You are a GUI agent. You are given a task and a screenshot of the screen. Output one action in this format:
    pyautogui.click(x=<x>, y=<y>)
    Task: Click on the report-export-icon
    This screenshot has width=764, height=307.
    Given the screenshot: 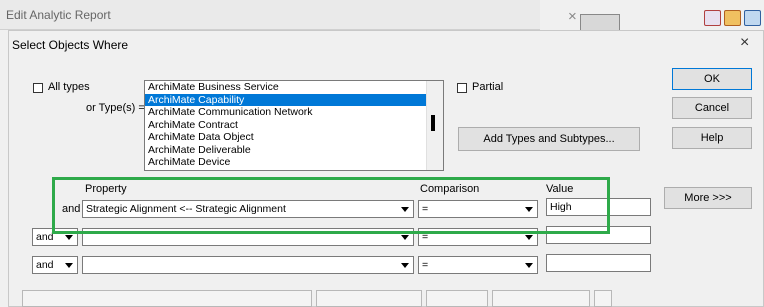 What is the action you would take?
    pyautogui.click(x=732, y=18)
    